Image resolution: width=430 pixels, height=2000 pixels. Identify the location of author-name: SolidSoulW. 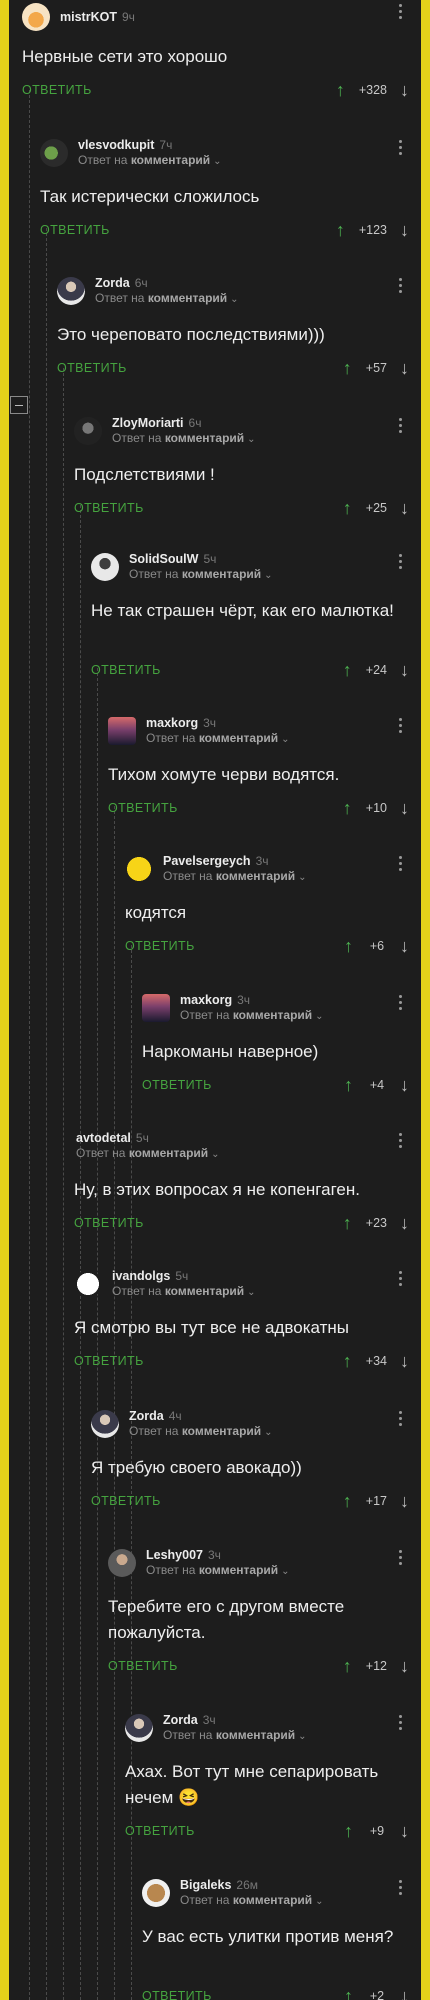
(163, 559).